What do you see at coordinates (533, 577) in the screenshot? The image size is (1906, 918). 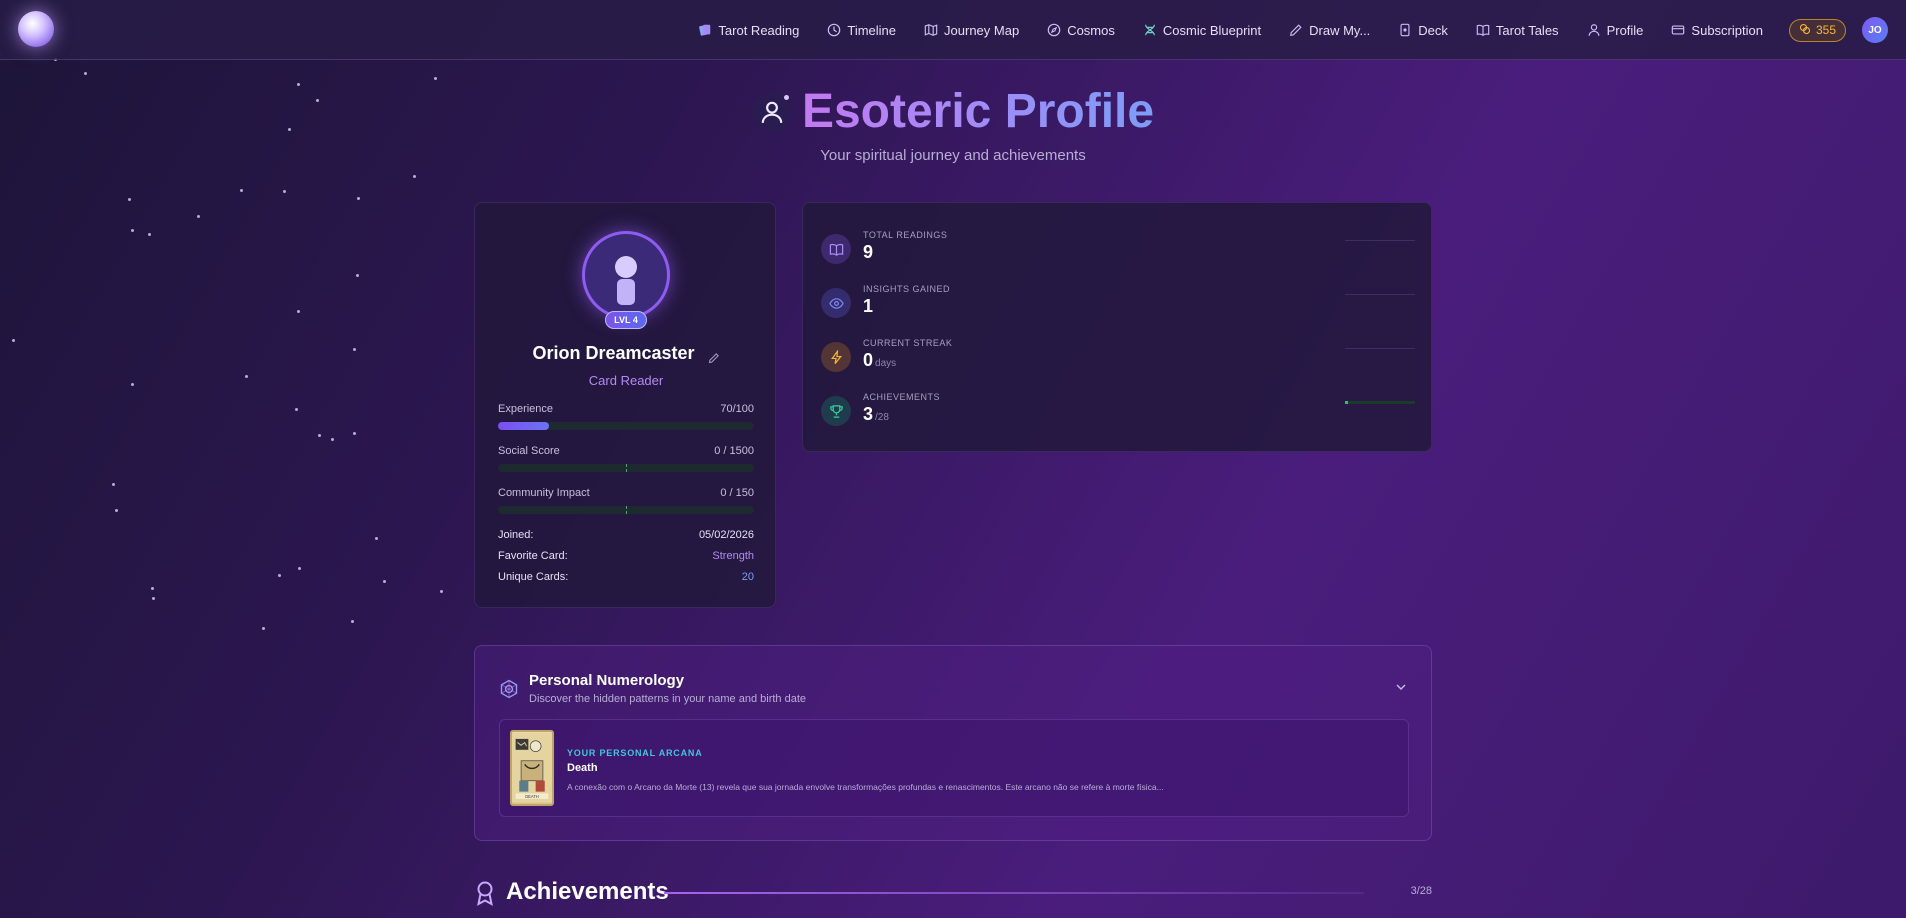 I see `unique-cards-label: Unique Cards:` at bounding box center [533, 577].